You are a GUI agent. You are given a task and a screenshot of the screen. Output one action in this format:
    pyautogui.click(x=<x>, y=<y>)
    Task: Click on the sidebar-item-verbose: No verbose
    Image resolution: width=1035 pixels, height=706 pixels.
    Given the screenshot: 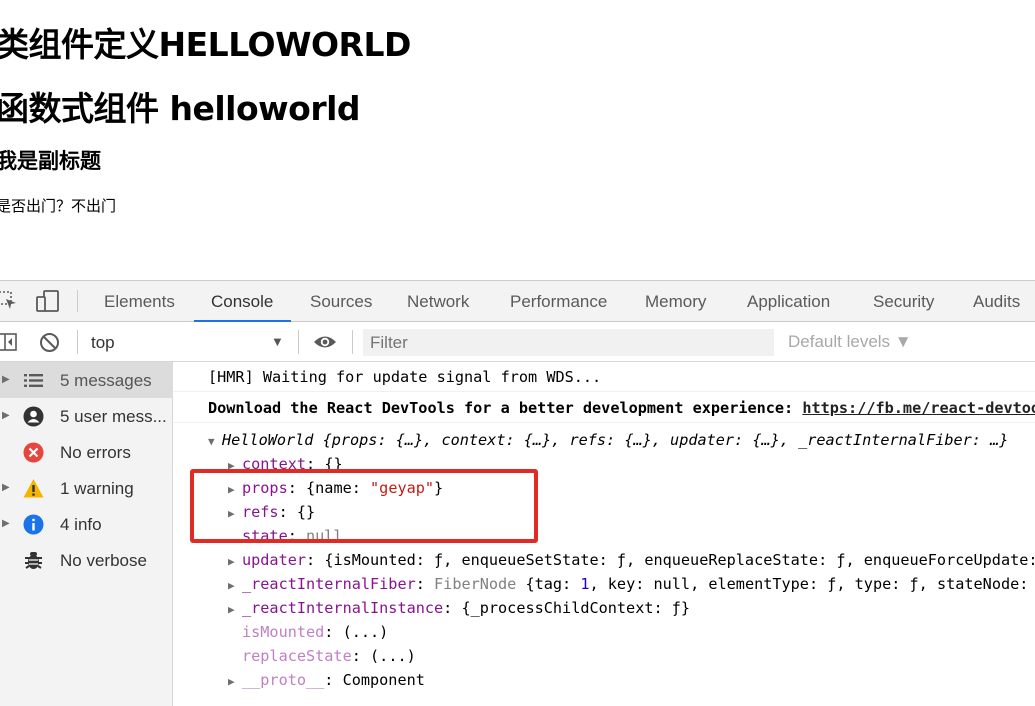 What is the action you would take?
    pyautogui.click(x=86, y=560)
    